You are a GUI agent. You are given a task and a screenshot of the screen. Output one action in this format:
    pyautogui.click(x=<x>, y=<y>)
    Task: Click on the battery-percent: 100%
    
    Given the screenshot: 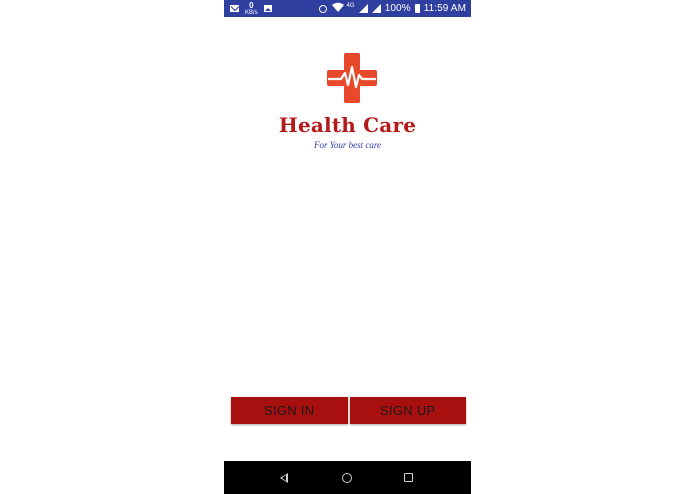 What is the action you would take?
    pyautogui.click(x=397, y=8)
    